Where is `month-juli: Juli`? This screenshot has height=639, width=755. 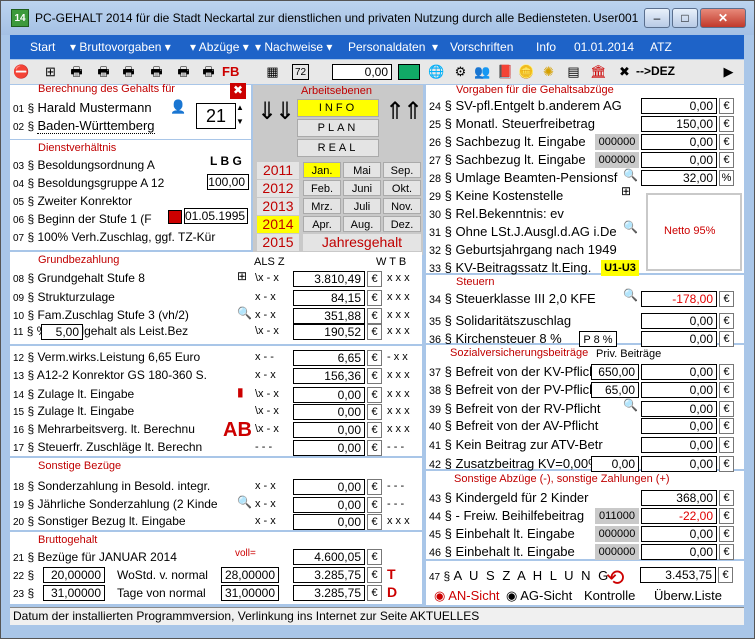 month-juli: Juli is located at coordinates (362, 206).